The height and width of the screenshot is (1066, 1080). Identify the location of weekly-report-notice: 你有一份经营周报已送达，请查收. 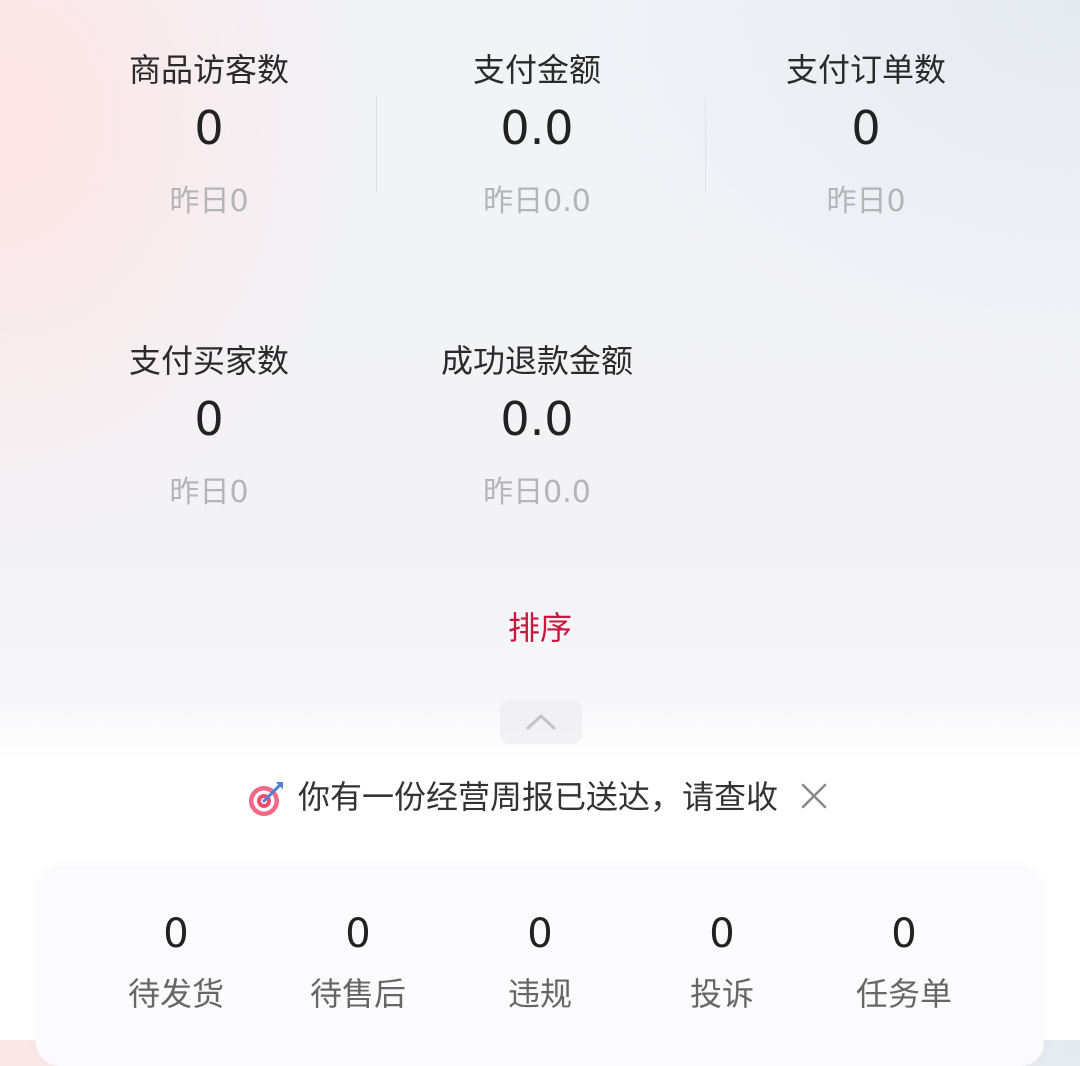
(550, 797).